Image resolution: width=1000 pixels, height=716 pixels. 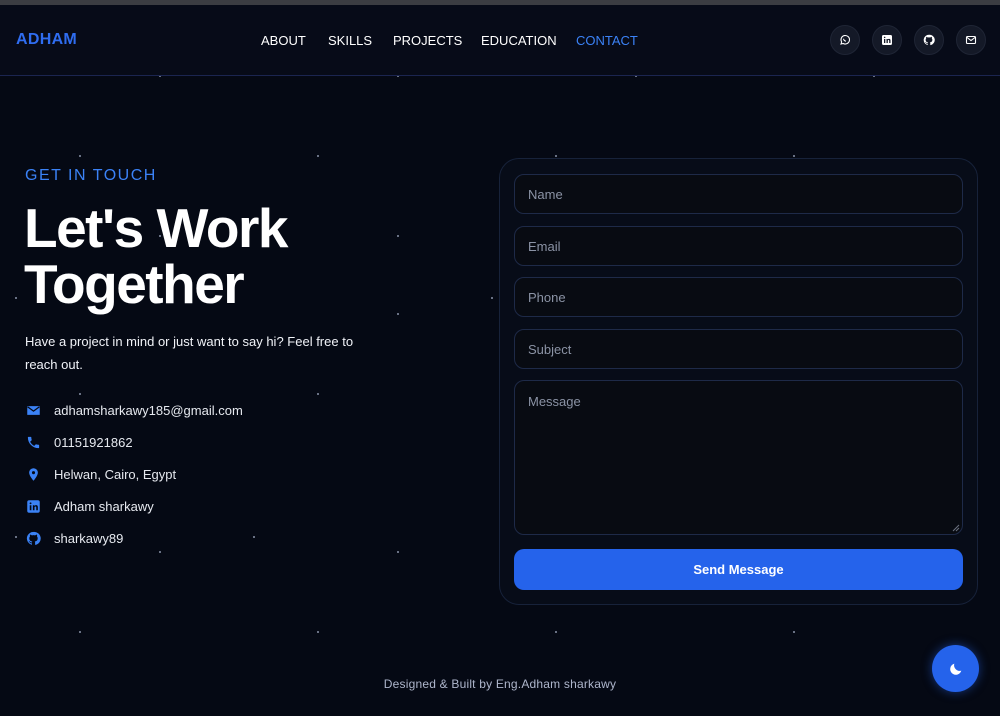 What do you see at coordinates (519, 40) in the screenshot?
I see `nav-education: EDUCATION` at bounding box center [519, 40].